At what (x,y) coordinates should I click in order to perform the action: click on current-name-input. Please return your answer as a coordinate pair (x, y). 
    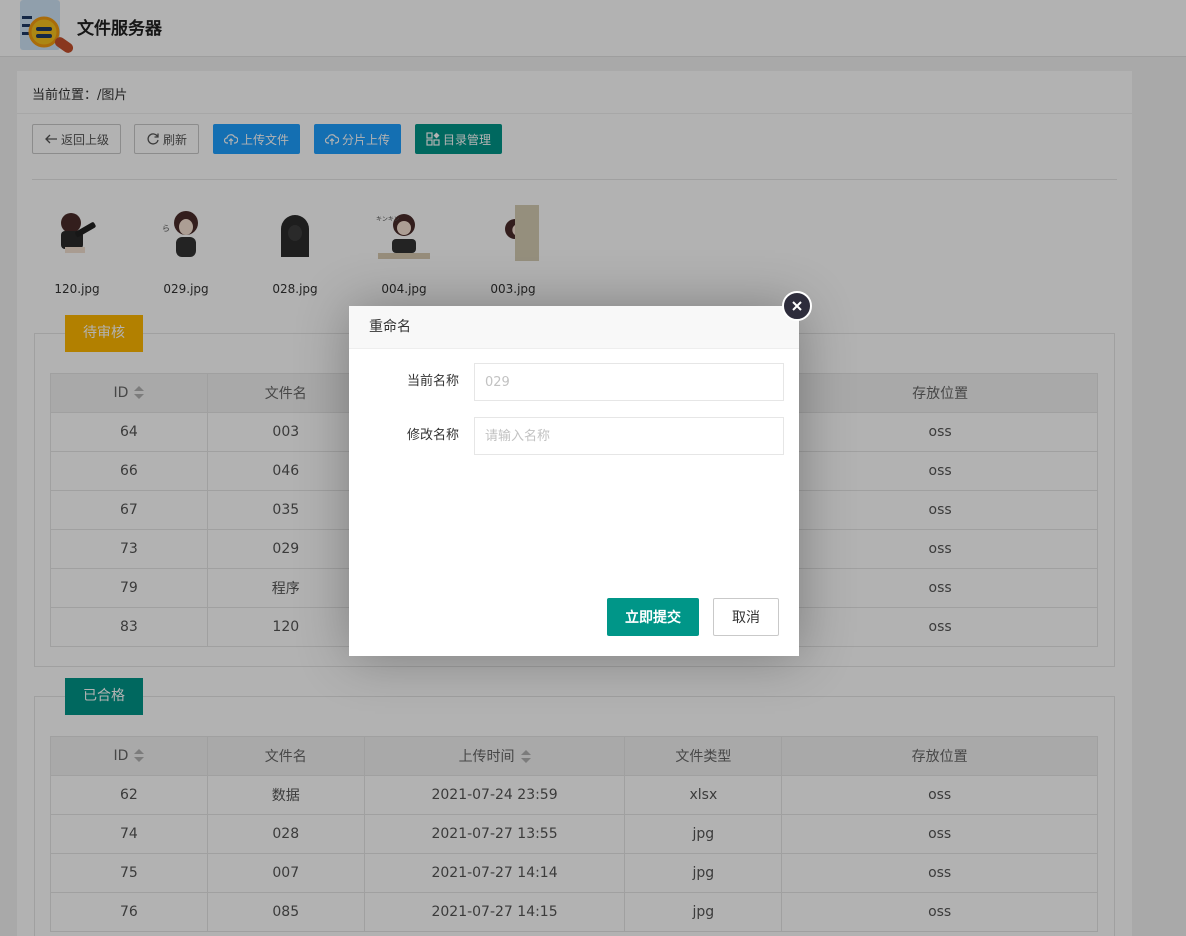
    Looking at the image, I should click on (629, 382).